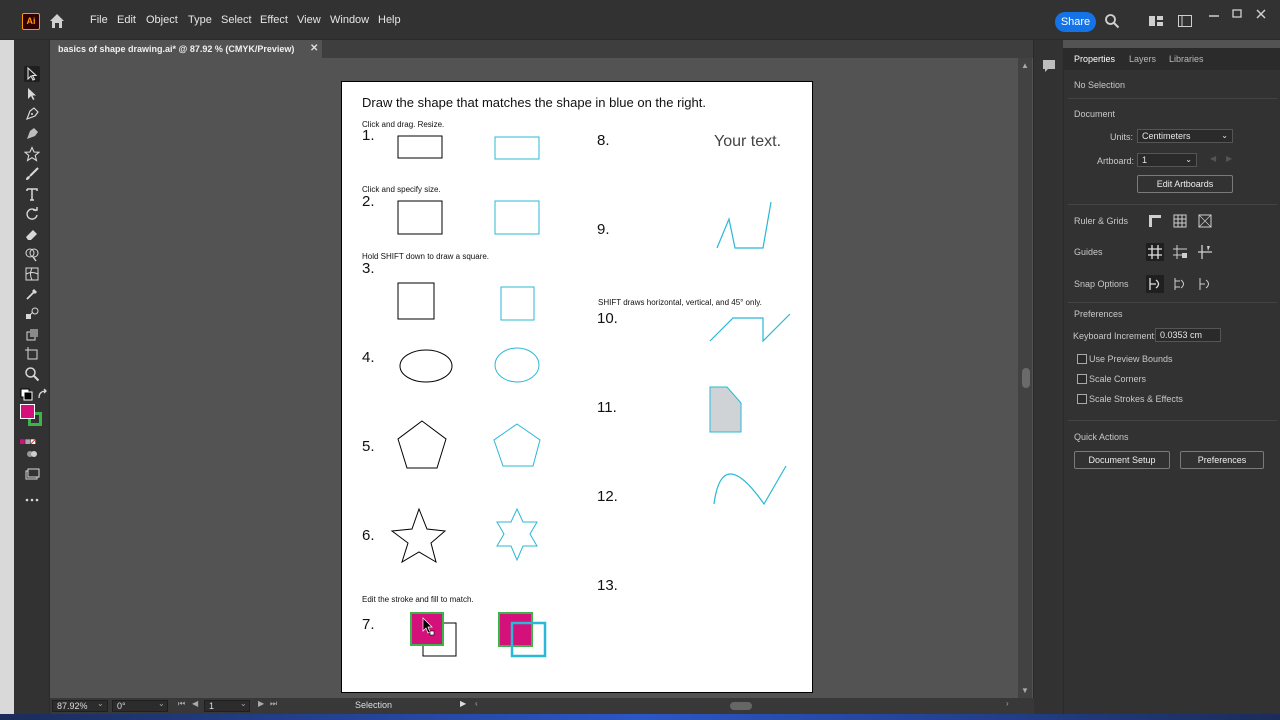  What do you see at coordinates (1180, 252) in the screenshot?
I see `lock-guides-icon` at bounding box center [1180, 252].